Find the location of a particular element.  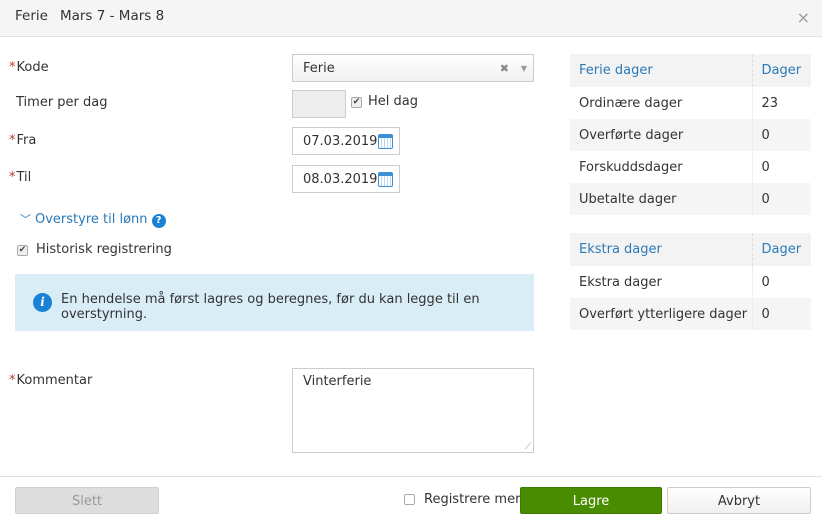

historisk-label: Historisk registrering is located at coordinates (104, 249).